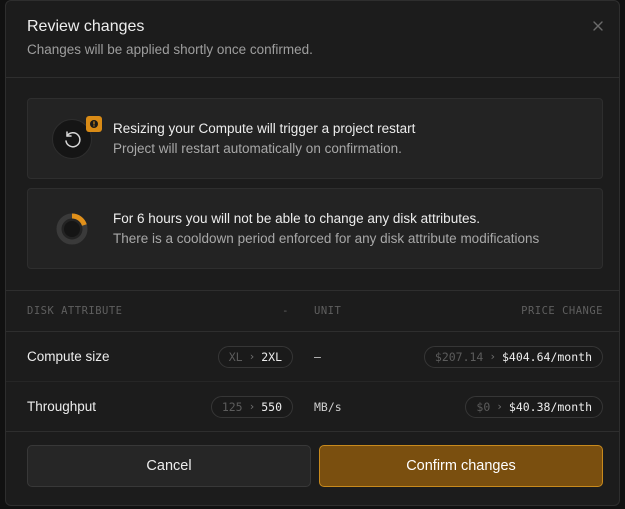  What do you see at coordinates (169, 466) in the screenshot?
I see `cancel-button: Cancel` at bounding box center [169, 466].